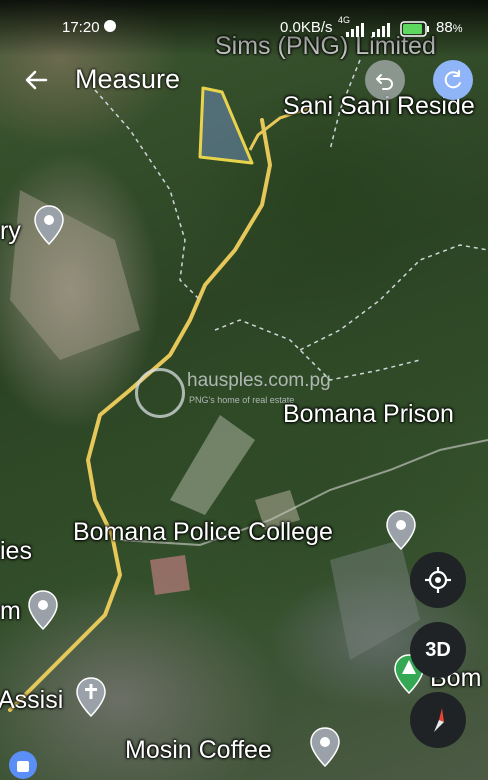 This screenshot has height=780, width=488. I want to click on crosshair-icon, so click(438, 580).